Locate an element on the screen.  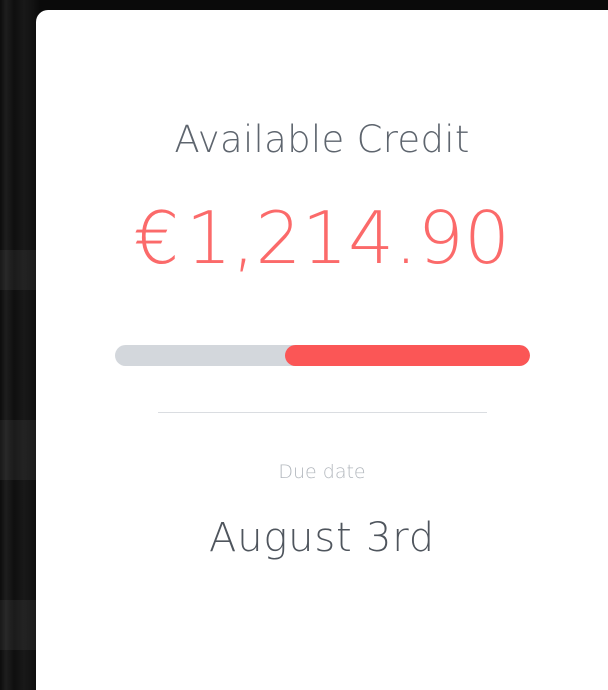
due-date-value: August 3rd is located at coordinates (322, 538).